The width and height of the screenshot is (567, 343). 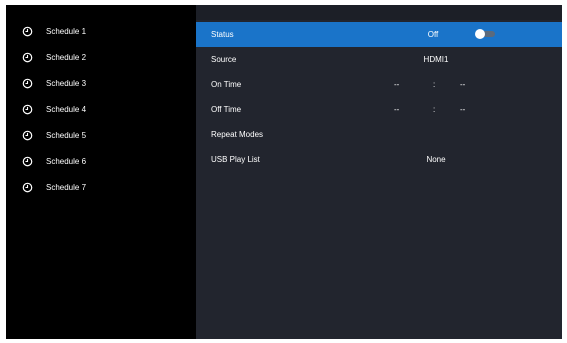 What do you see at coordinates (379, 84) in the screenshot?
I see `on-time-row: On Time -- : --` at bounding box center [379, 84].